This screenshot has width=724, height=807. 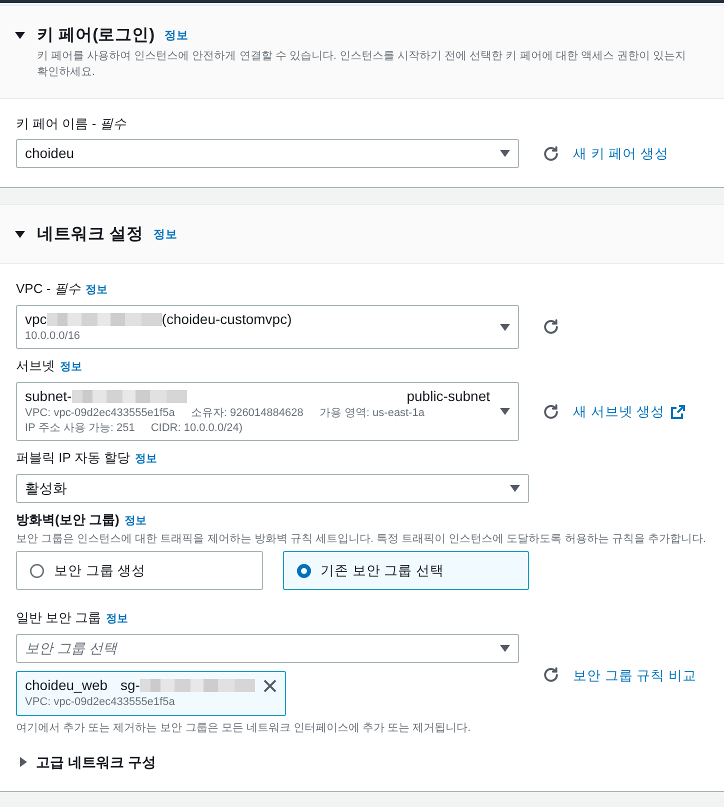 I want to click on field-label: 방화벽(보안 그룹), so click(x=68, y=520).